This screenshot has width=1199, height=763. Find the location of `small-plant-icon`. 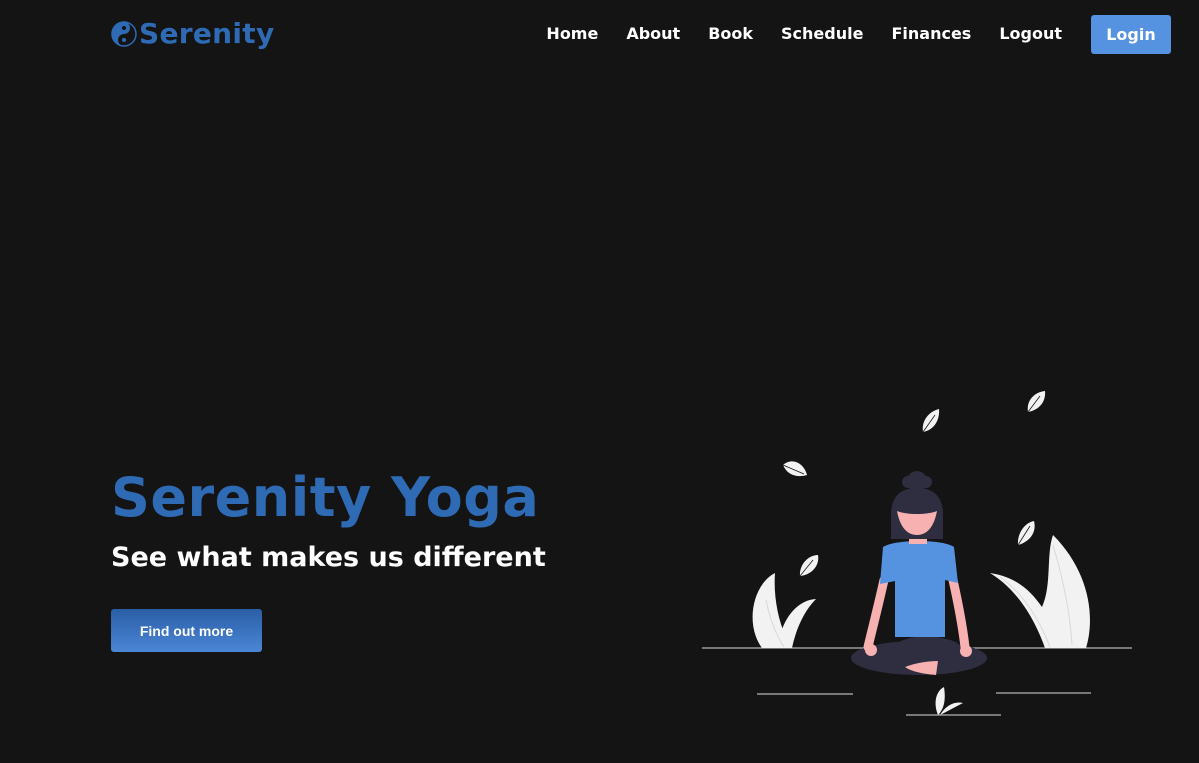

small-plant-icon is located at coordinates (949, 701).